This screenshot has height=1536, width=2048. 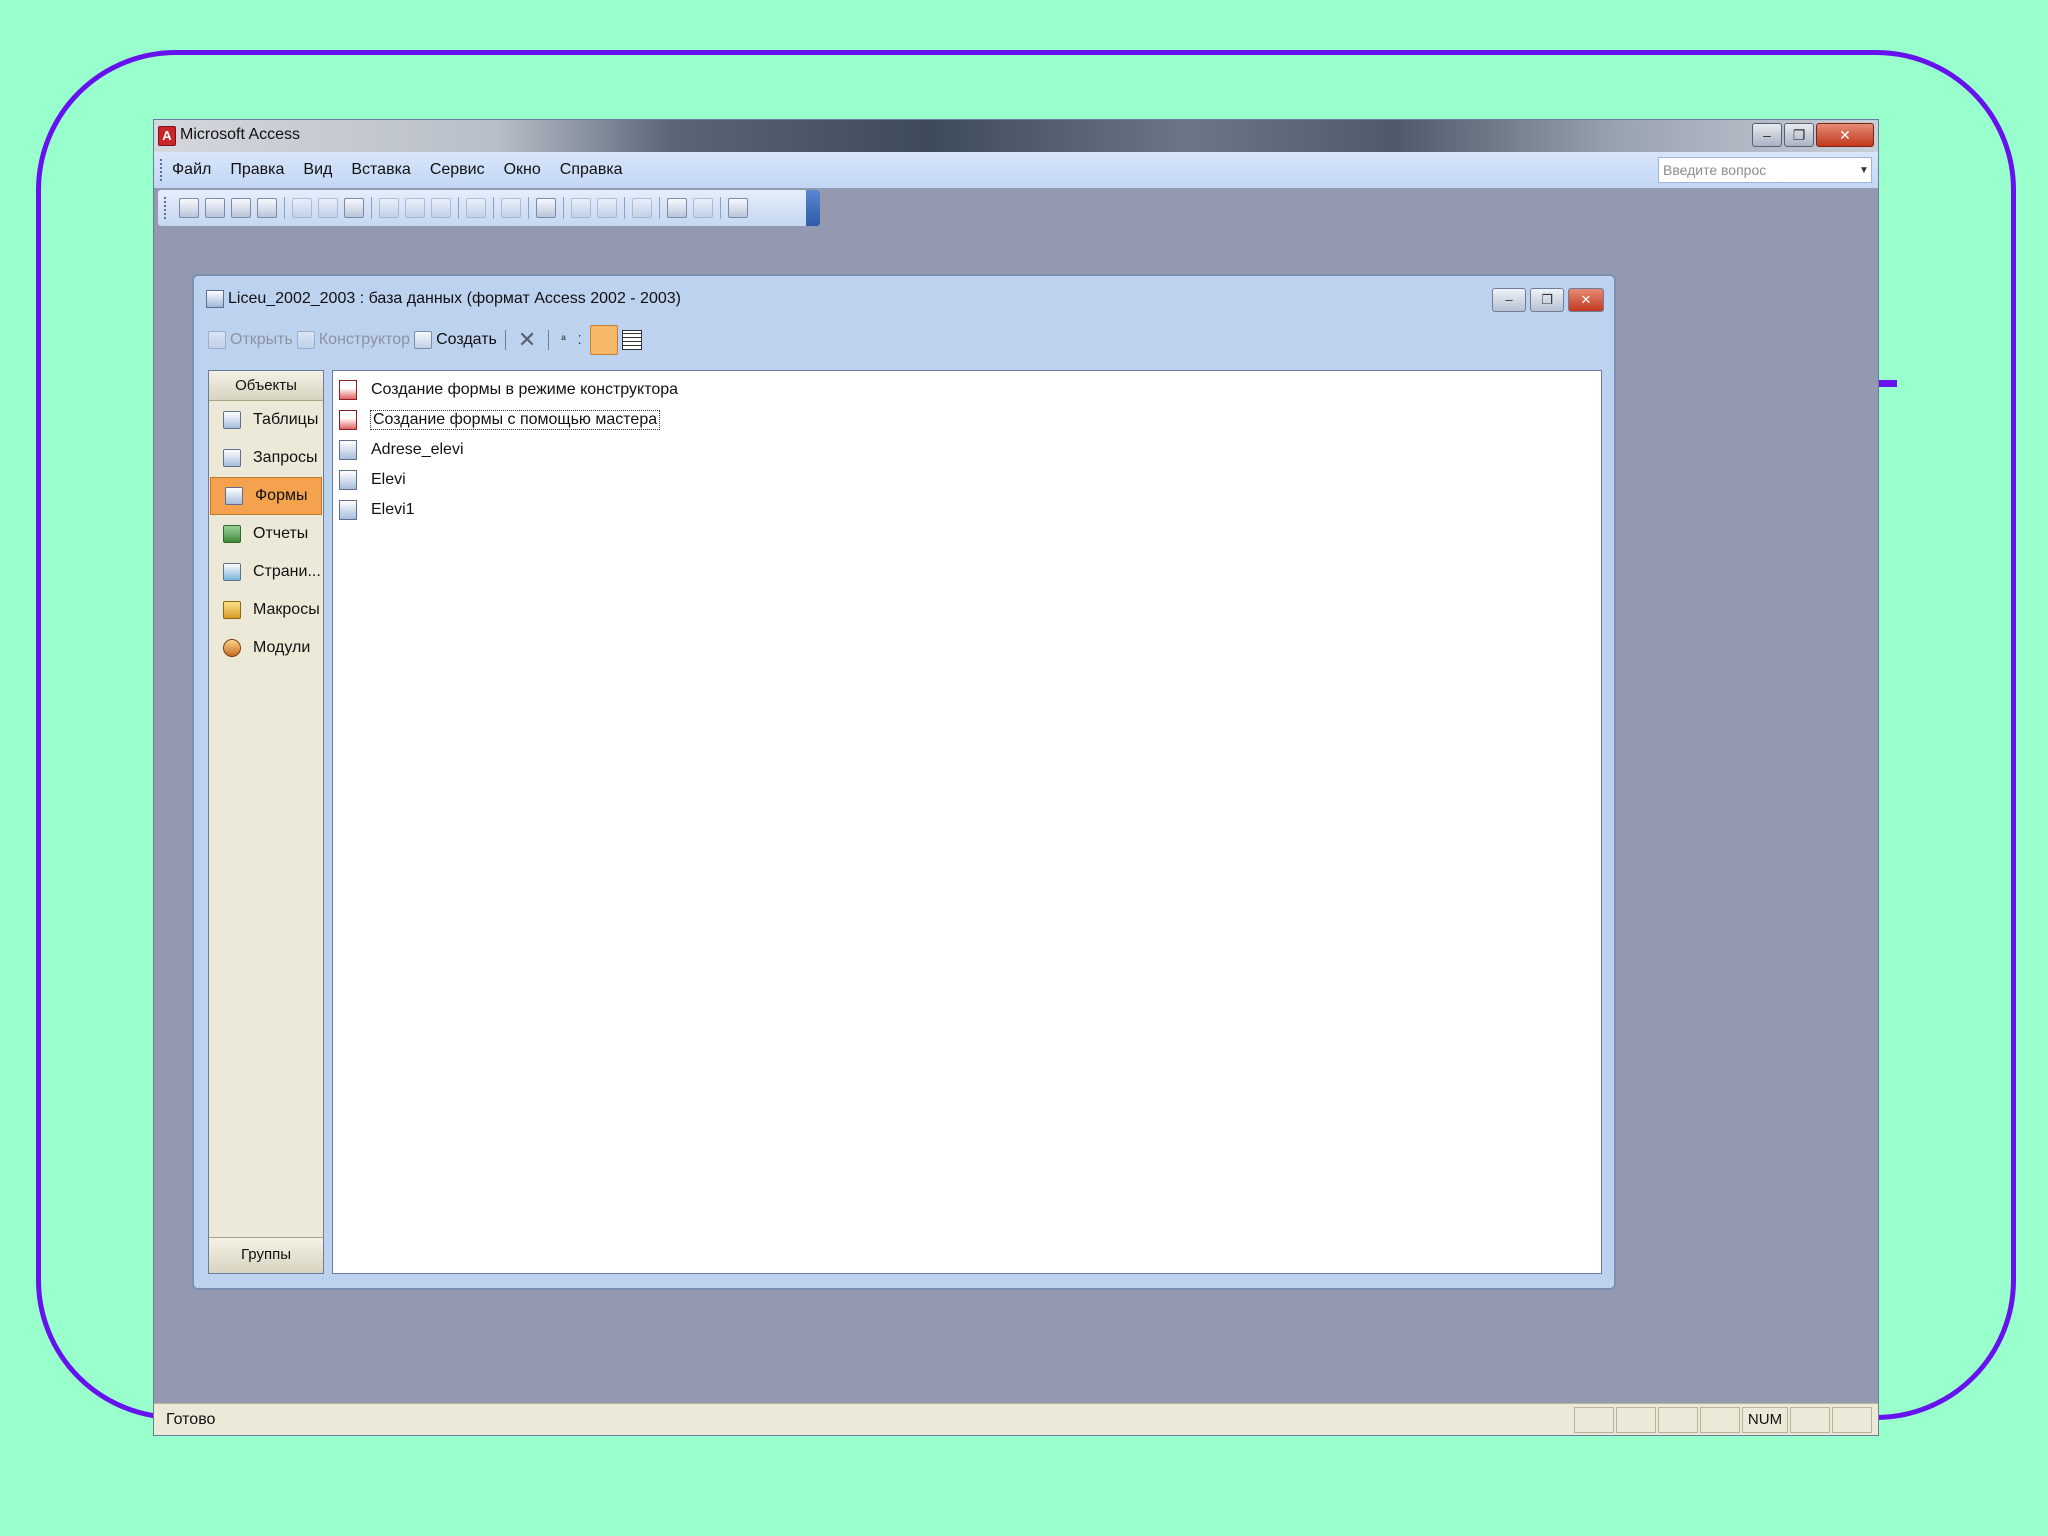 I want to click on small-icons-icon: ⁚, so click(x=580, y=340).